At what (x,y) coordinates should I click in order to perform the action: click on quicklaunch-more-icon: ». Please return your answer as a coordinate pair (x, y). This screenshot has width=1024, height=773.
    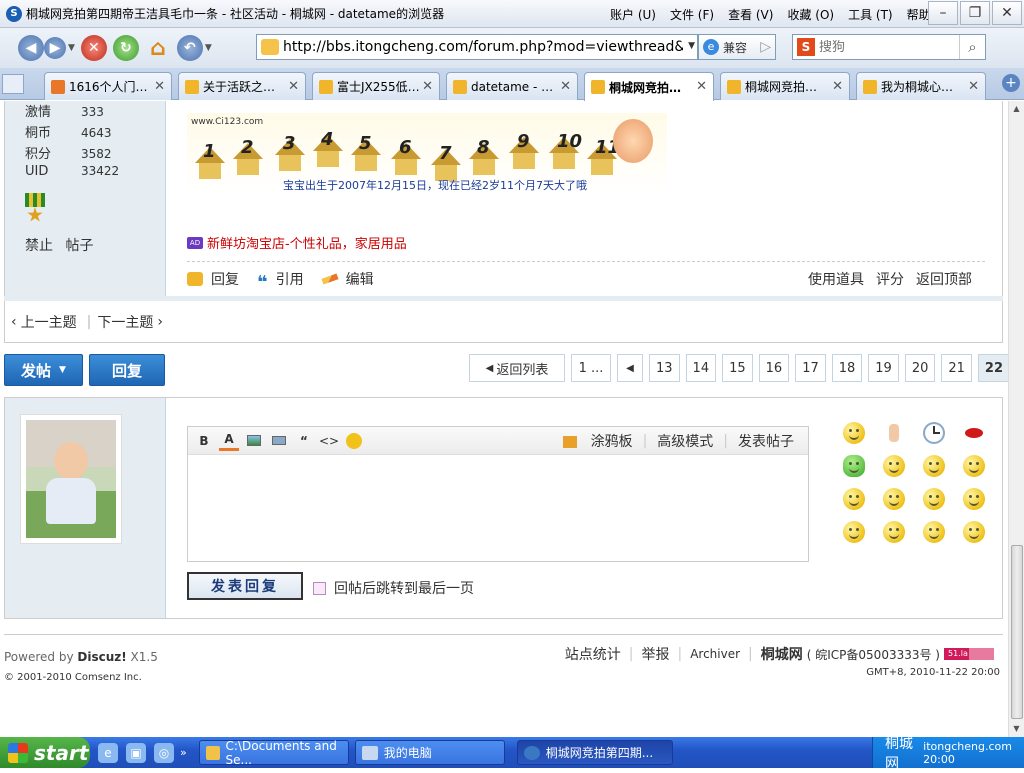
    Looking at the image, I should click on (183, 752).